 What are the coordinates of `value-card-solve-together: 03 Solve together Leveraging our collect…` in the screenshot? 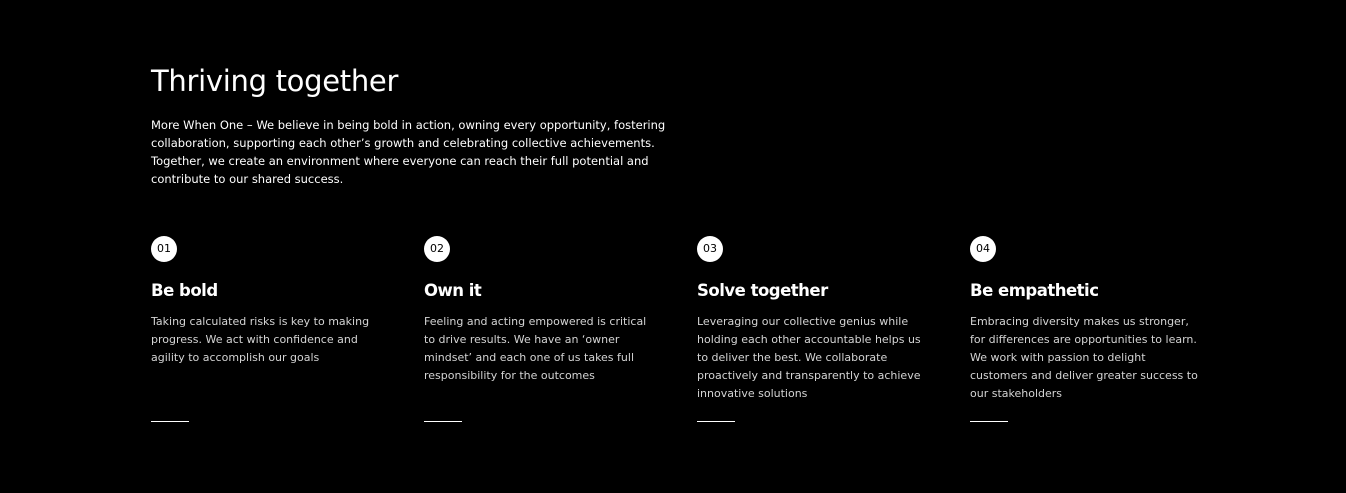 It's located at (814, 331).